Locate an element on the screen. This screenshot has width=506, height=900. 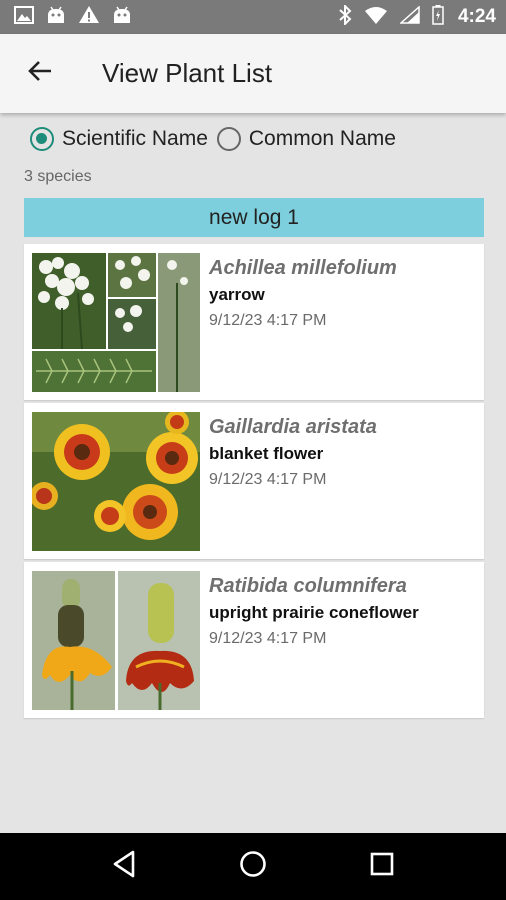
nav-back-button is located at coordinates (124, 867).